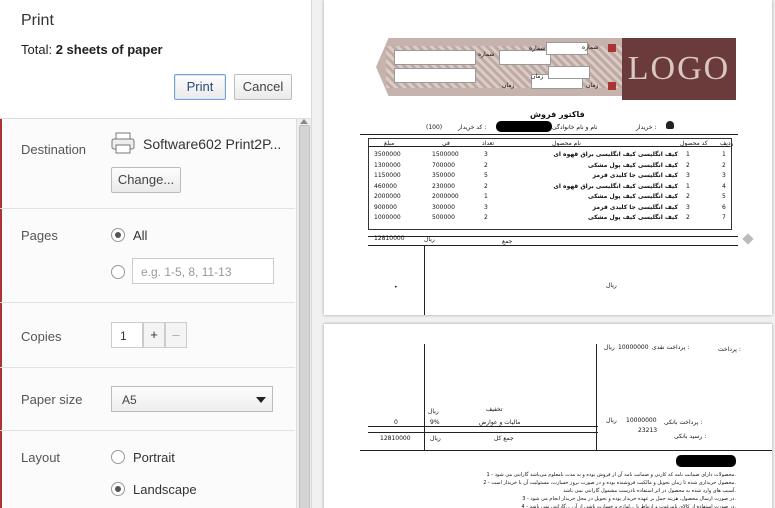 This screenshot has width=775, height=508. I want to click on row-number: 7, so click(724, 217).